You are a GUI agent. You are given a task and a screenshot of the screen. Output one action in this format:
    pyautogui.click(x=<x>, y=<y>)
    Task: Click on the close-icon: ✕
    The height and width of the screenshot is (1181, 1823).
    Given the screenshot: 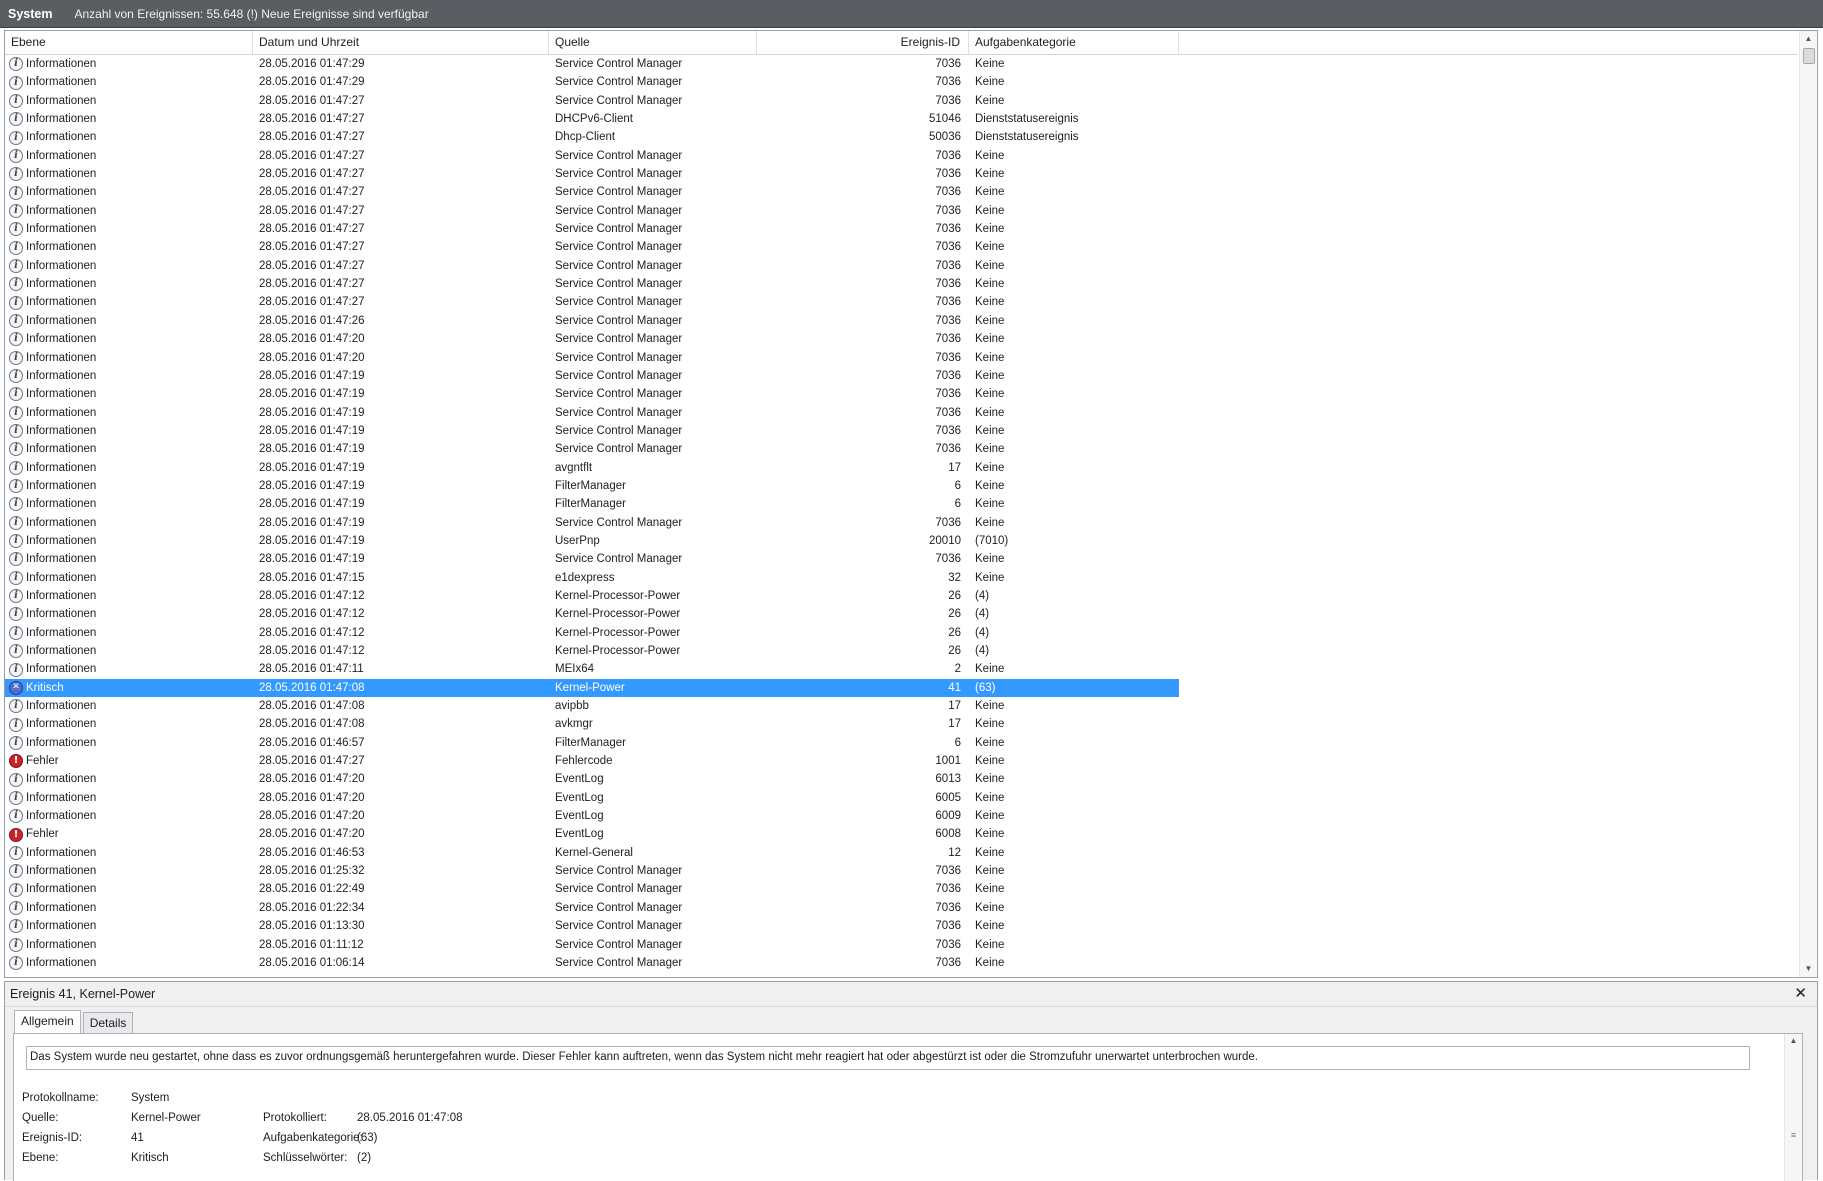 What is the action you would take?
    pyautogui.click(x=1800, y=994)
    